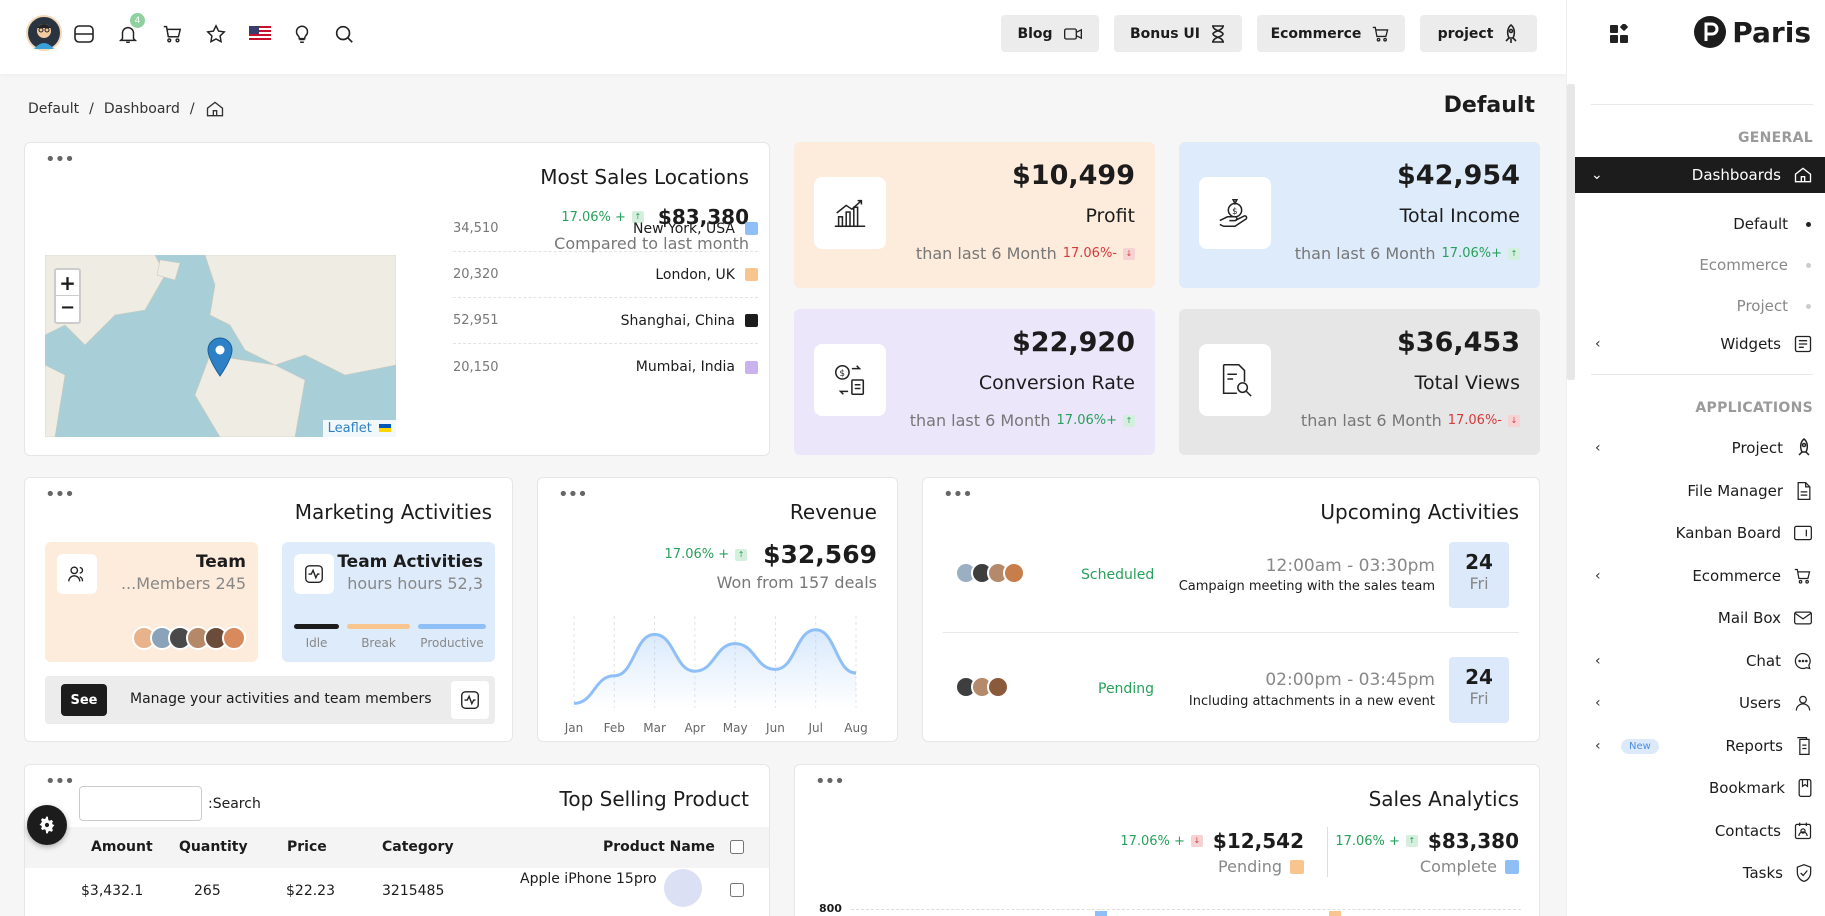 The height and width of the screenshot is (916, 1825). What do you see at coordinates (67, 309) in the screenshot?
I see `map-zoom-out-button: −` at bounding box center [67, 309].